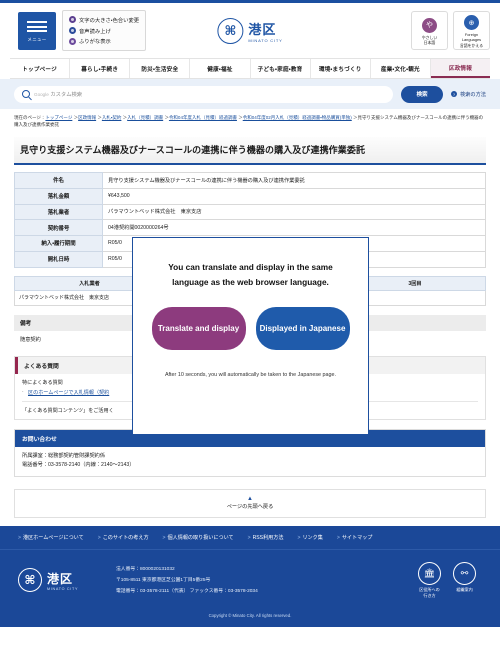 The height and width of the screenshot is (668, 500). What do you see at coordinates (26, 94) in the screenshot?
I see `search-icon` at bounding box center [26, 94].